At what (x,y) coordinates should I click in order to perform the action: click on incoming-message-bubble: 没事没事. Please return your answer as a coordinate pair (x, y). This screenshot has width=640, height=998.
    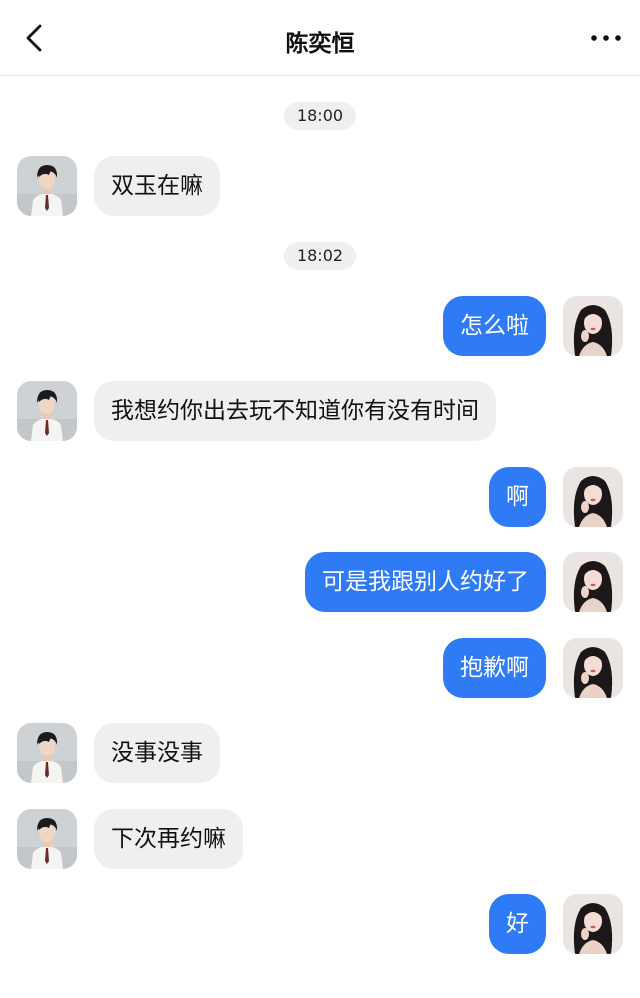
    Looking at the image, I should click on (157, 753).